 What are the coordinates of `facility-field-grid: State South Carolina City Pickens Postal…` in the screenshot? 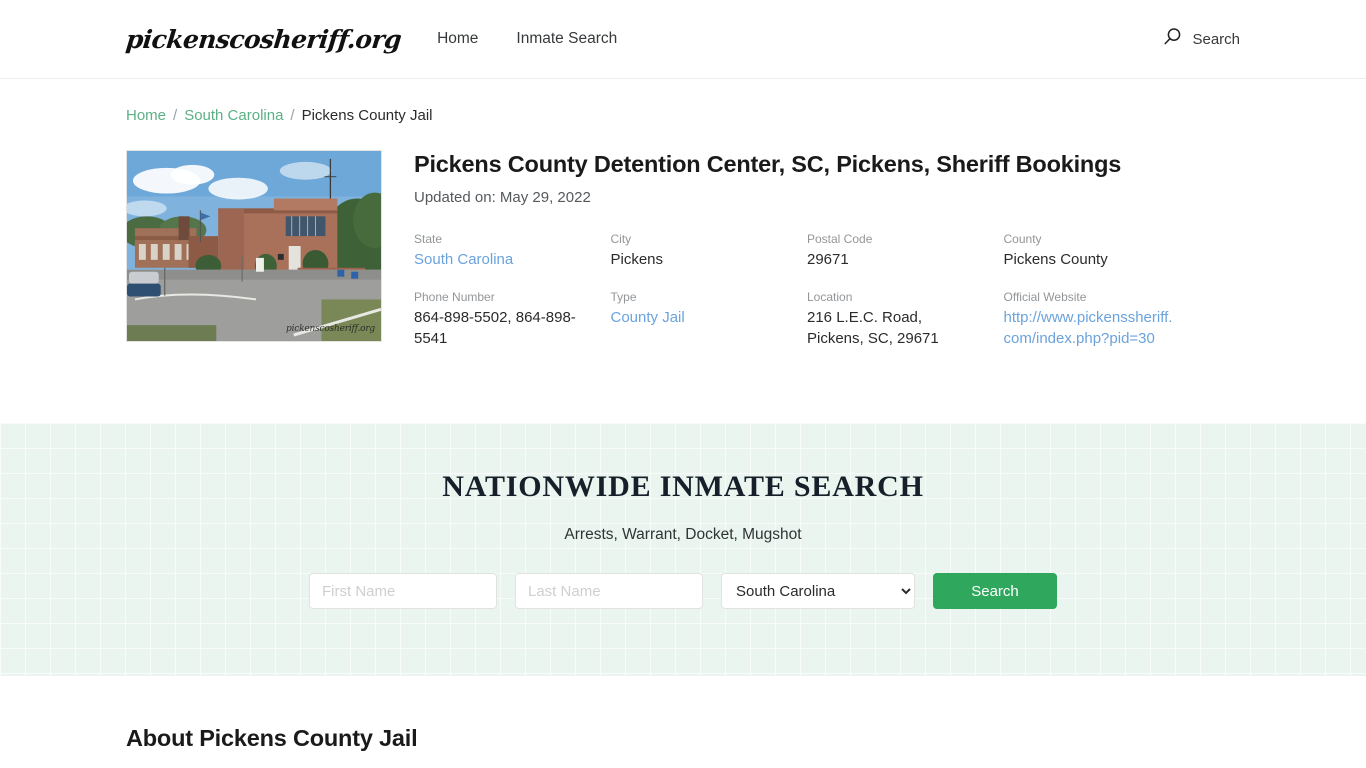 It's located at (794, 290).